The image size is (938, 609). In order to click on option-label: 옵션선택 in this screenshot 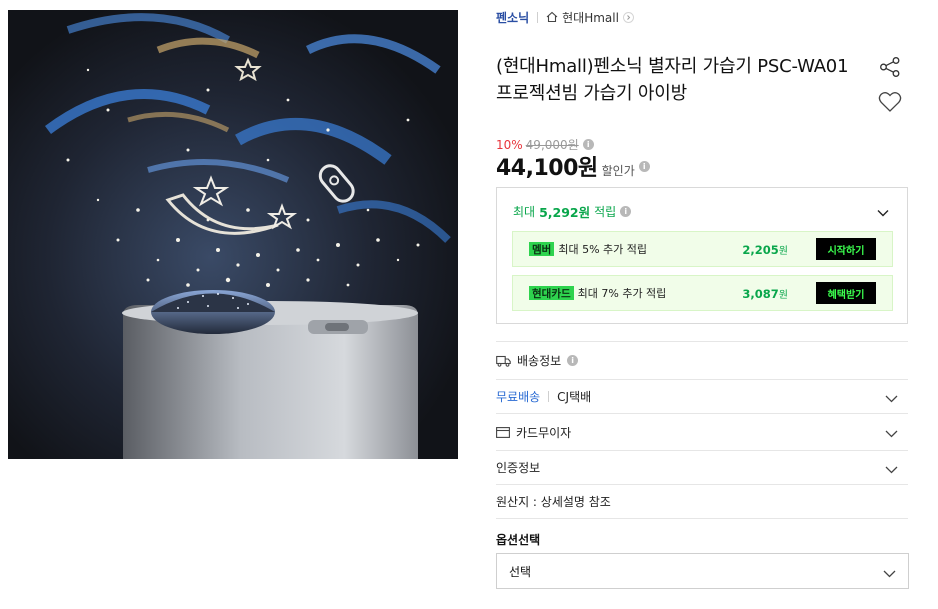, I will do `click(518, 540)`.